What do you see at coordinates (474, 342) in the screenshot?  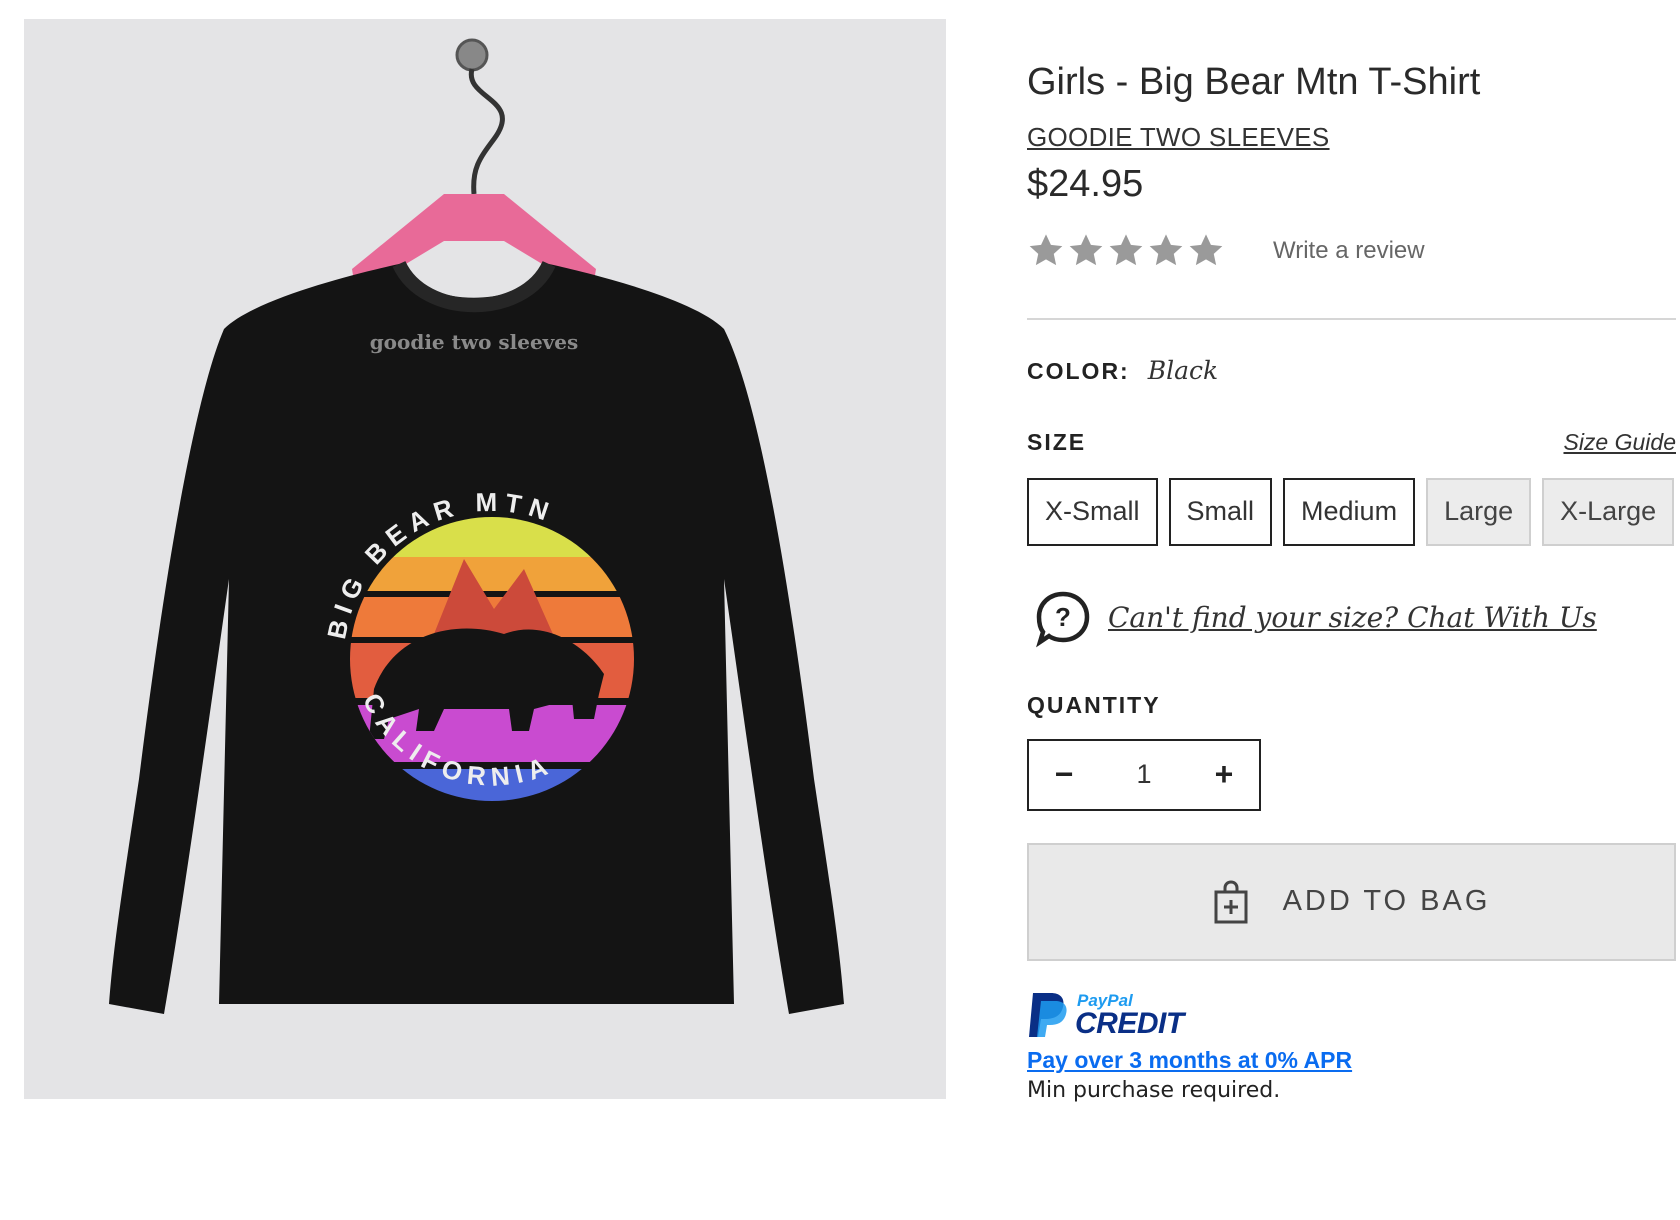 I see `neck-label: goodie two sleeves` at bounding box center [474, 342].